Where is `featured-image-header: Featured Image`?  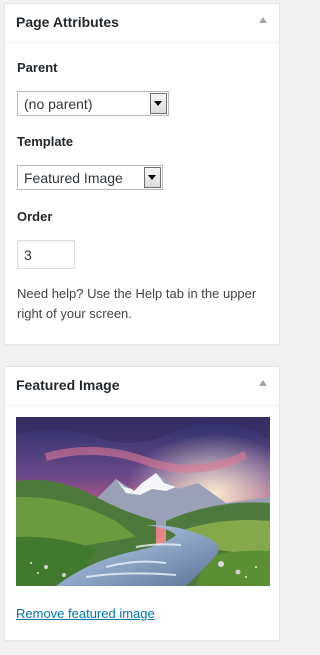 featured-image-header: Featured Image is located at coordinates (142, 386).